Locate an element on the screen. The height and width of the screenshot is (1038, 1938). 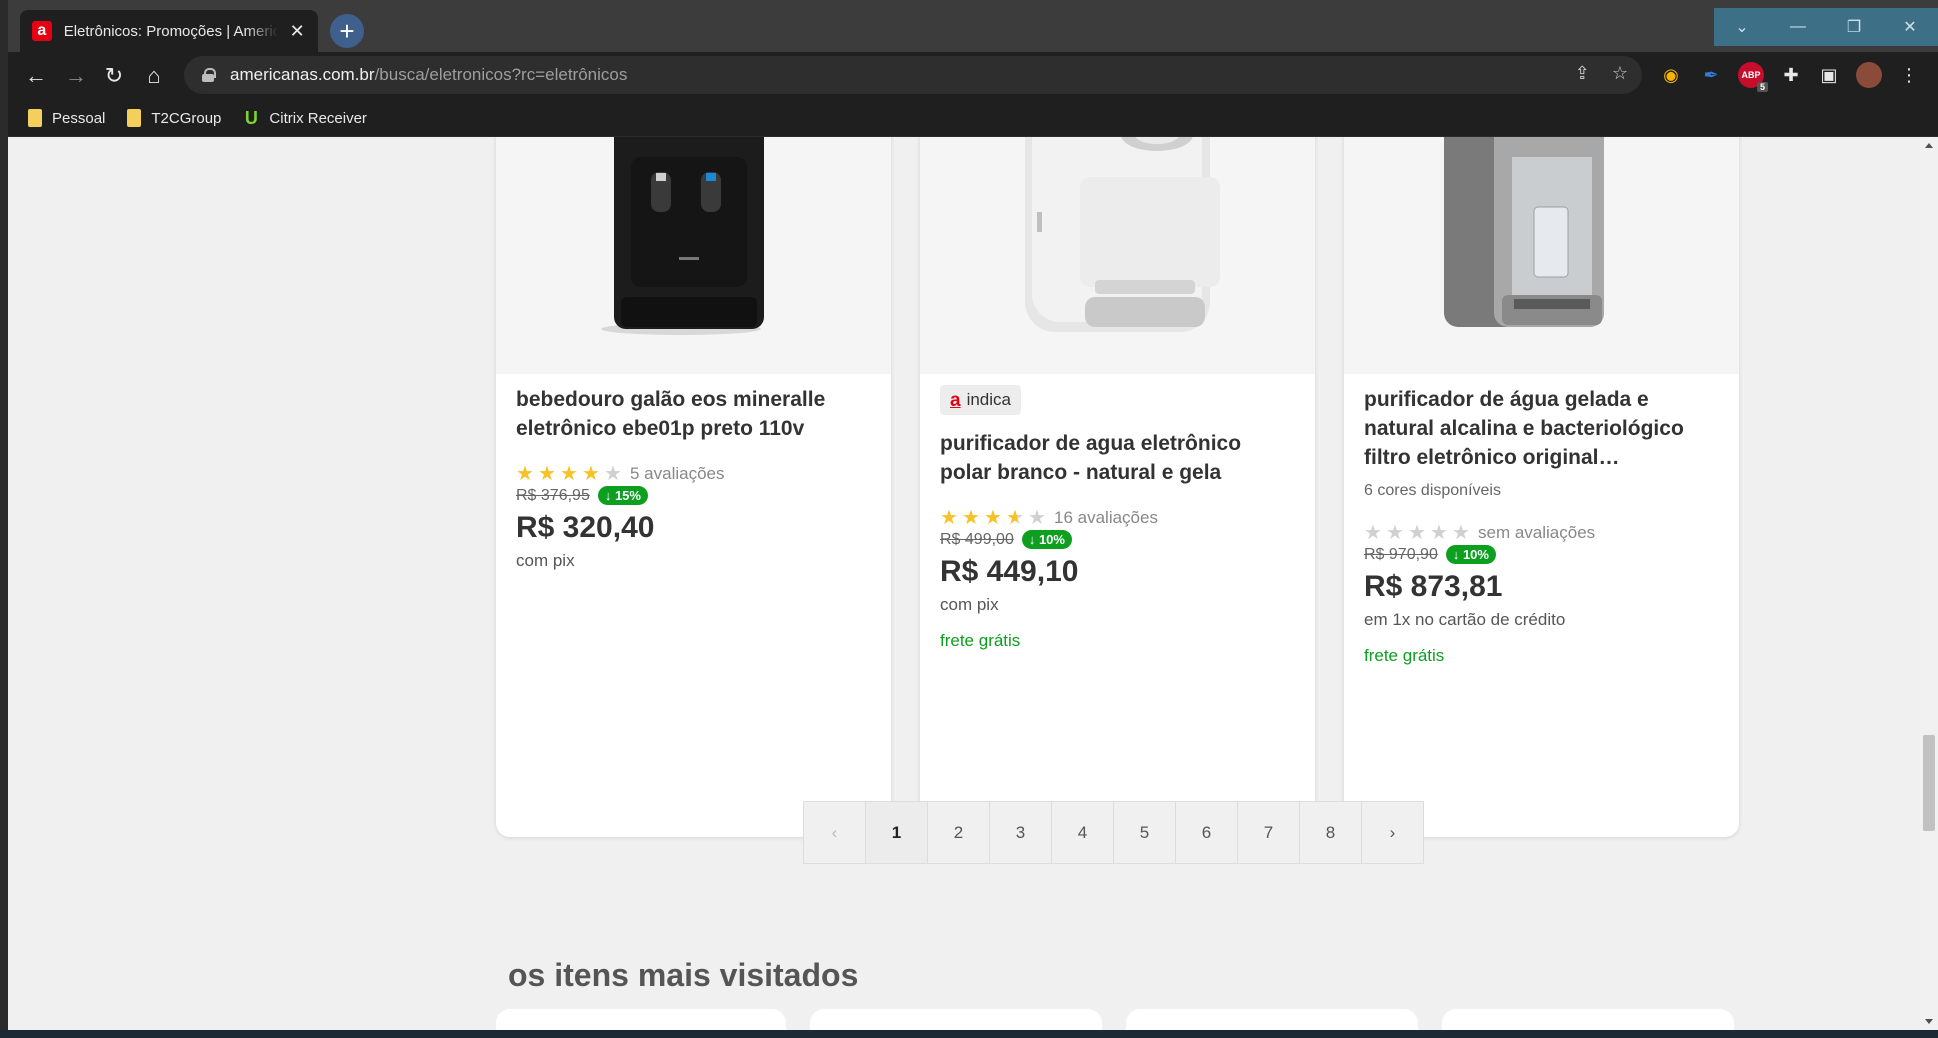
scrollbar-thumb is located at coordinates (1929, 783).